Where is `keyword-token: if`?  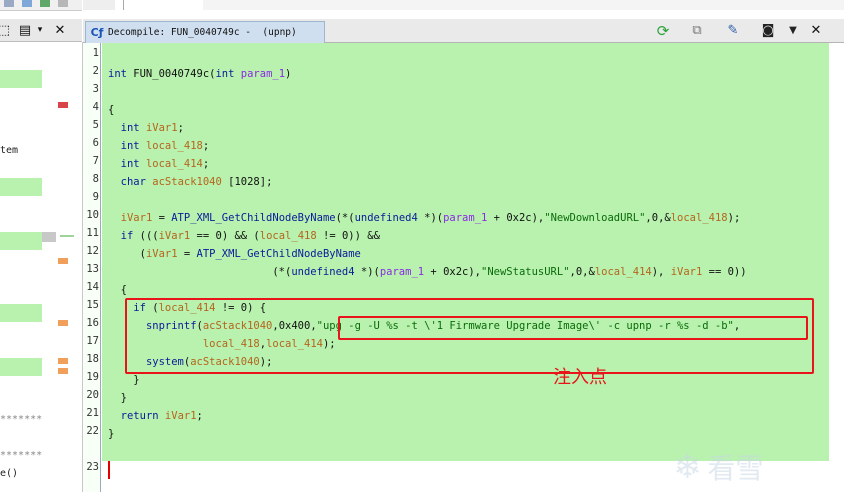 keyword-token: if is located at coordinates (127, 236).